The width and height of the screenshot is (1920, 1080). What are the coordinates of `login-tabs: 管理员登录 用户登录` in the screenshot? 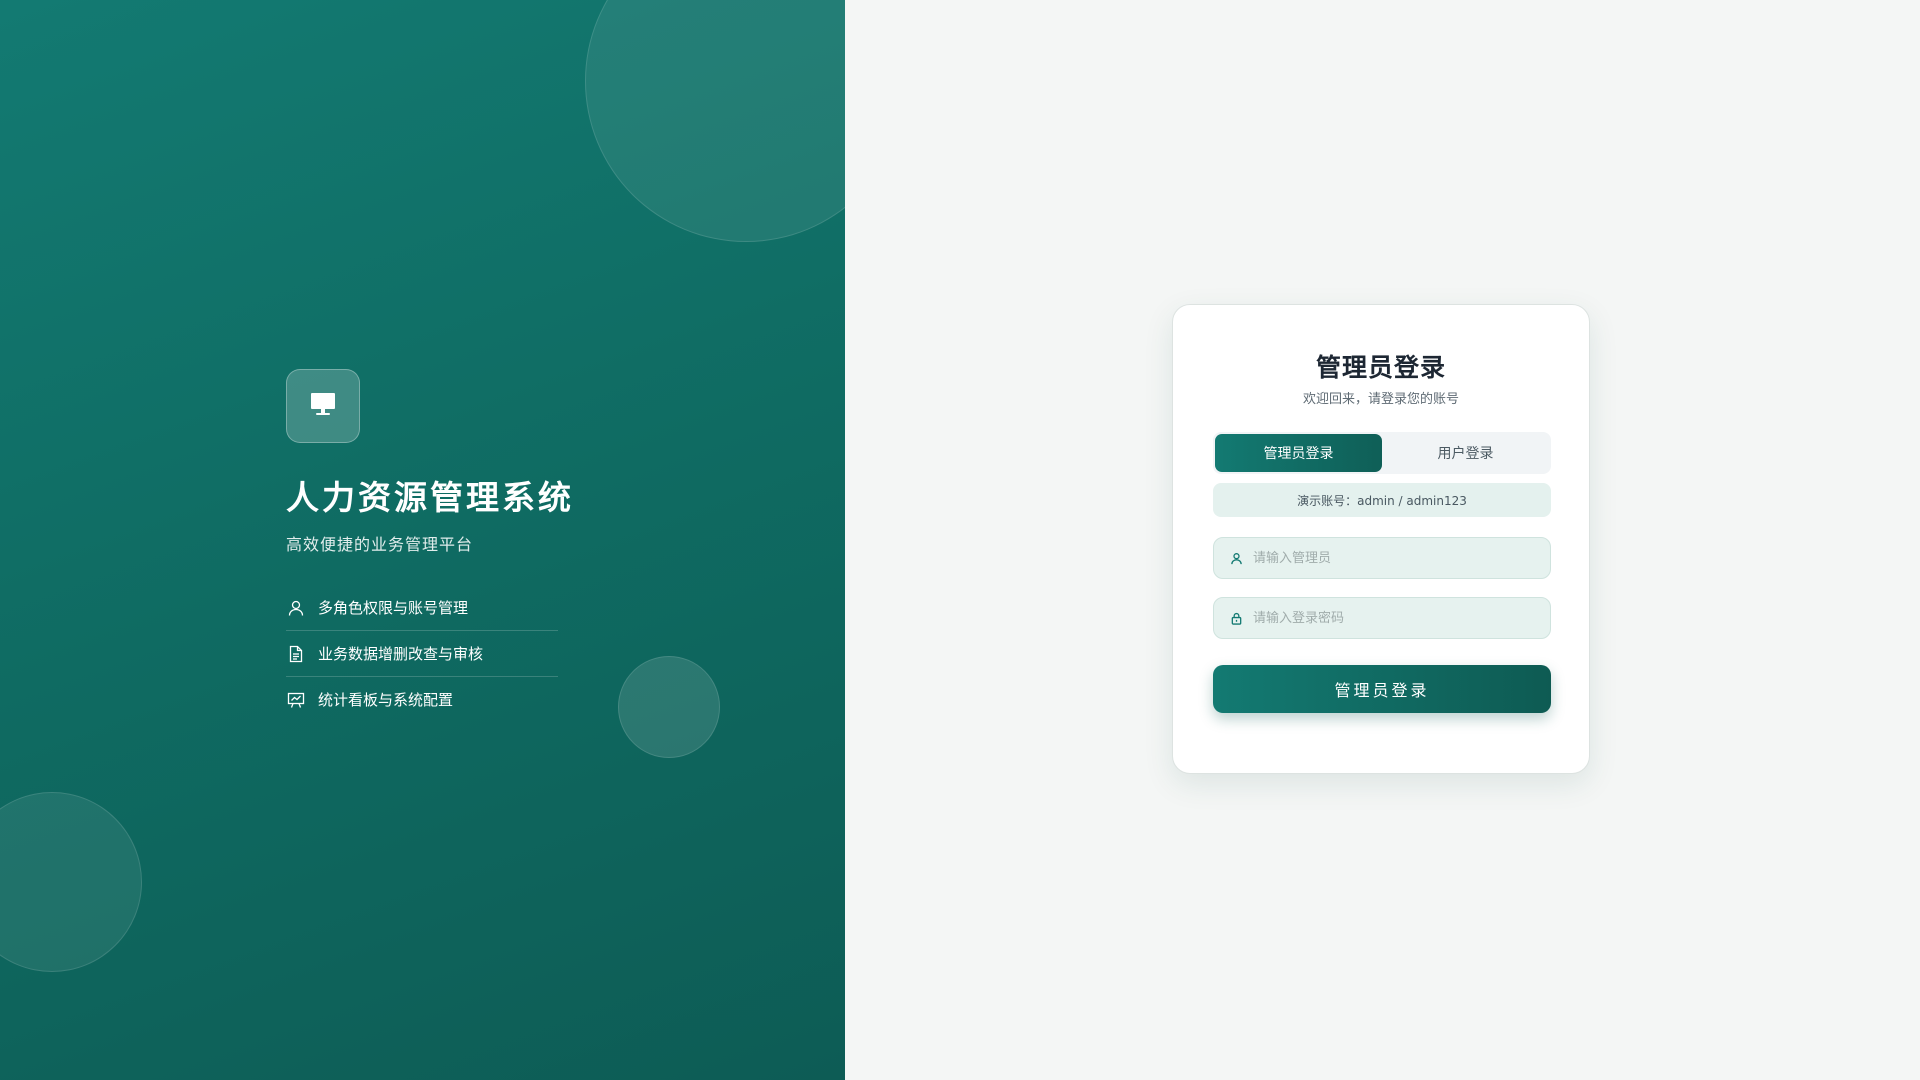 It's located at (1382, 453).